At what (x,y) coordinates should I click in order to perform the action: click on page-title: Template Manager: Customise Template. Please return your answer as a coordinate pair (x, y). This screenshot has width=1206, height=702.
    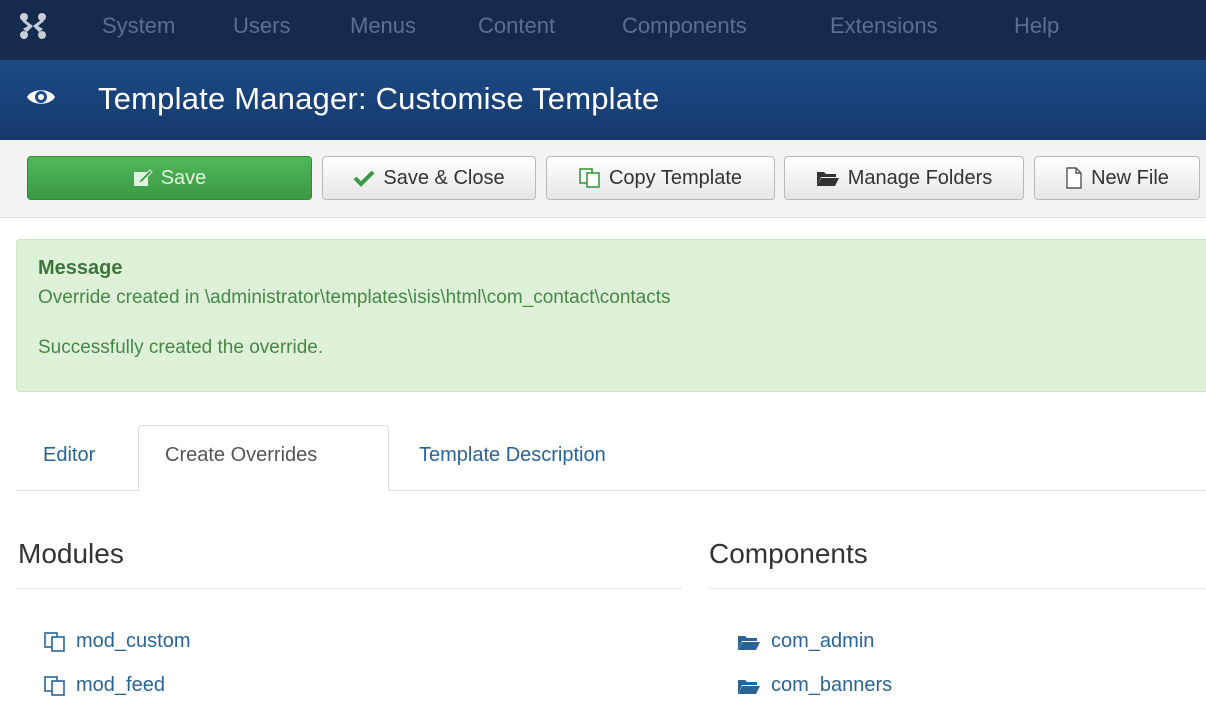
    Looking at the image, I should click on (379, 98).